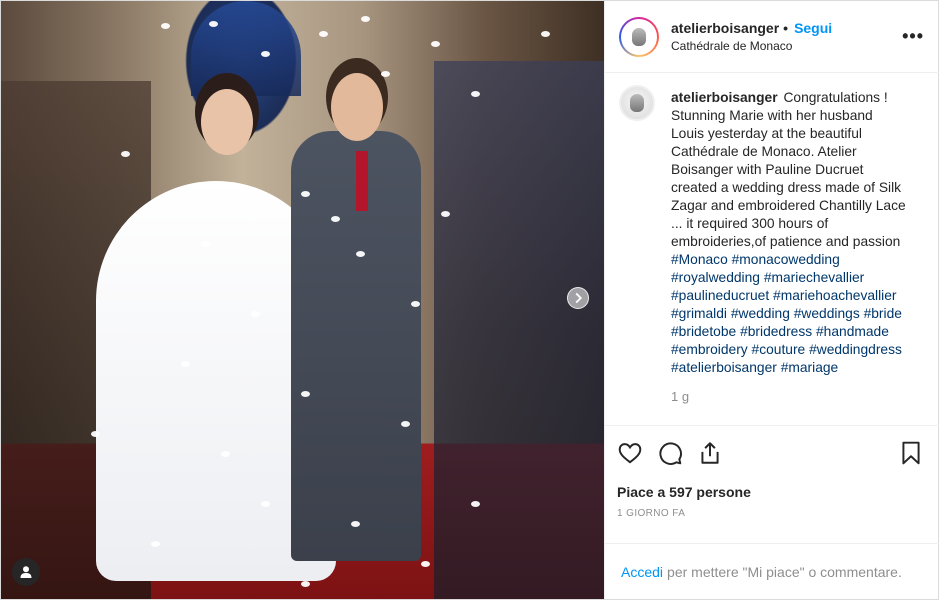 The image size is (939, 600). What do you see at coordinates (786, 46) in the screenshot?
I see `location-link: Cathédrale de Monaco` at bounding box center [786, 46].